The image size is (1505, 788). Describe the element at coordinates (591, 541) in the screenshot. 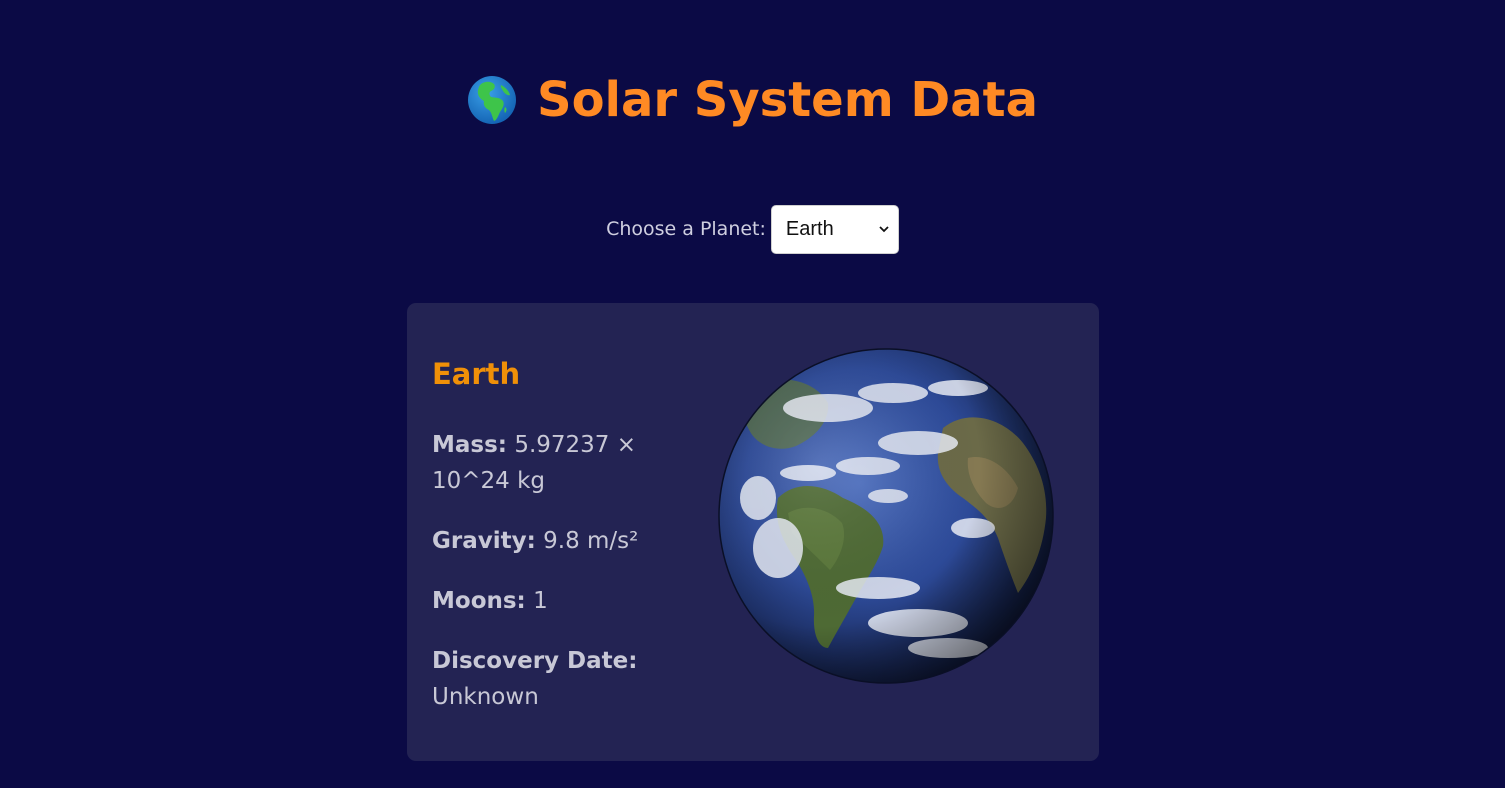

I see `fact-value: 9.8 m/s²` at that location.